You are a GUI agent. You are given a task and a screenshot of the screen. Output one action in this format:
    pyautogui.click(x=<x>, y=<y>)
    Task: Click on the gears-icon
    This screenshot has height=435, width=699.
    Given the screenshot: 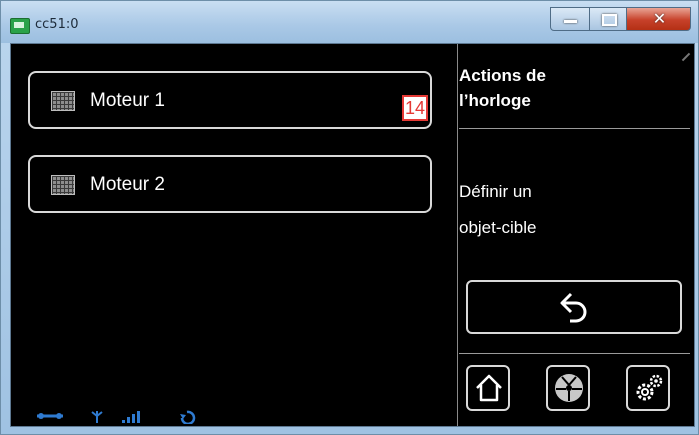 What is the action you would take?
    pyautogui.click(x=649, y=387)
    